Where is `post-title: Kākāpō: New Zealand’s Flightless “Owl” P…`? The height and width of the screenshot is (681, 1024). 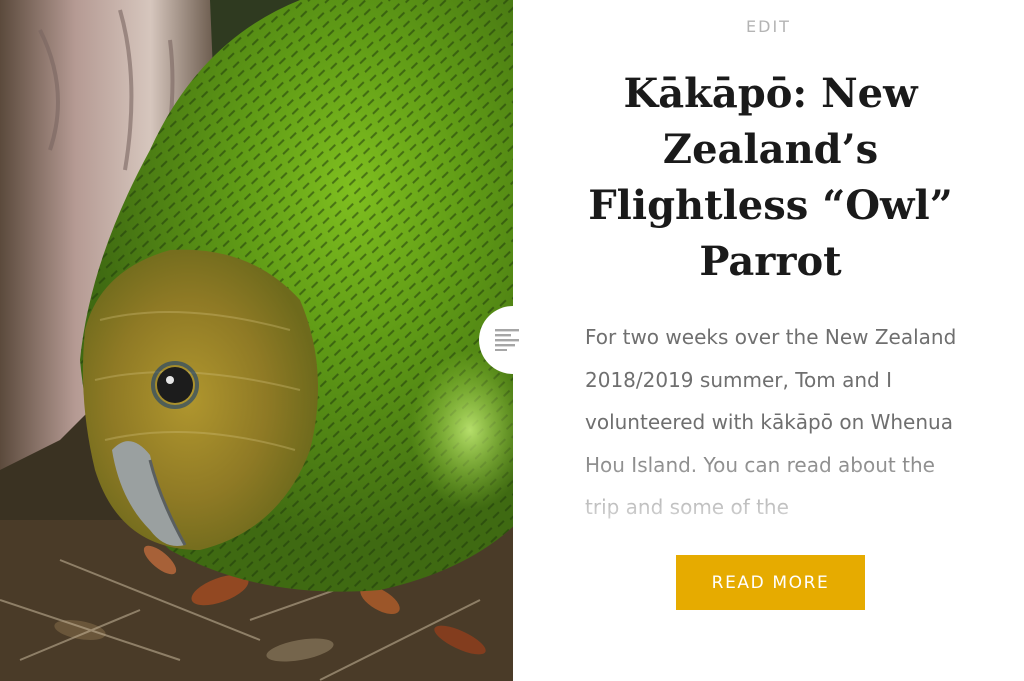 post-title: Kākāpō: New Zealand’s Flightless “Owl” P… is located at coordinates (770, 178).